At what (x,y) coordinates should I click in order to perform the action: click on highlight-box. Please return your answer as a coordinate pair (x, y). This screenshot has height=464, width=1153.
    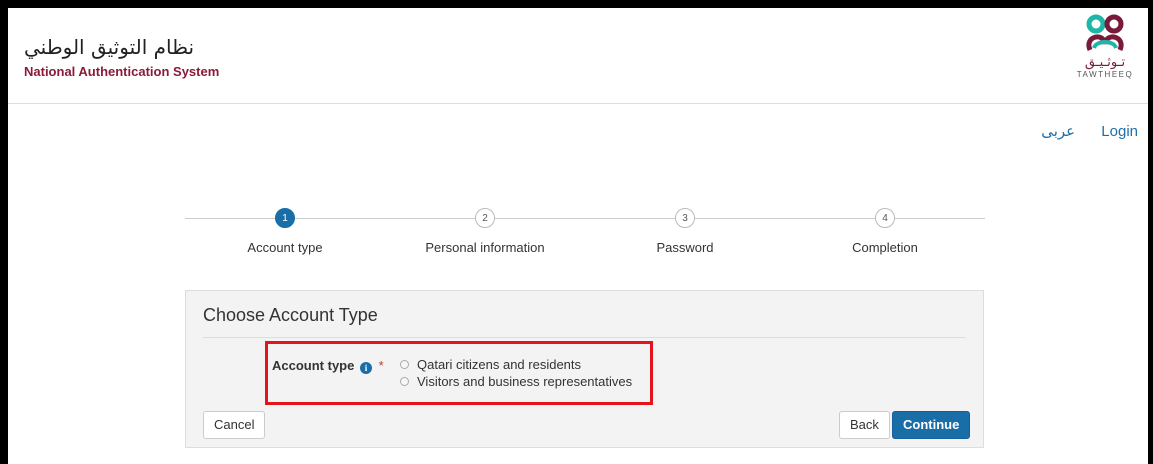
    Looking at the image, I should click on (459, 373).